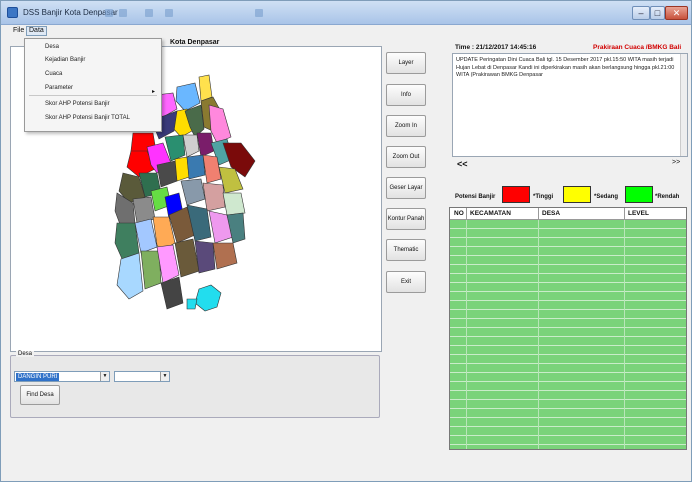 The height and width of the screenshot is (482, 692). I want to click on legend-low-label: *Rendah, so click(667, 197).